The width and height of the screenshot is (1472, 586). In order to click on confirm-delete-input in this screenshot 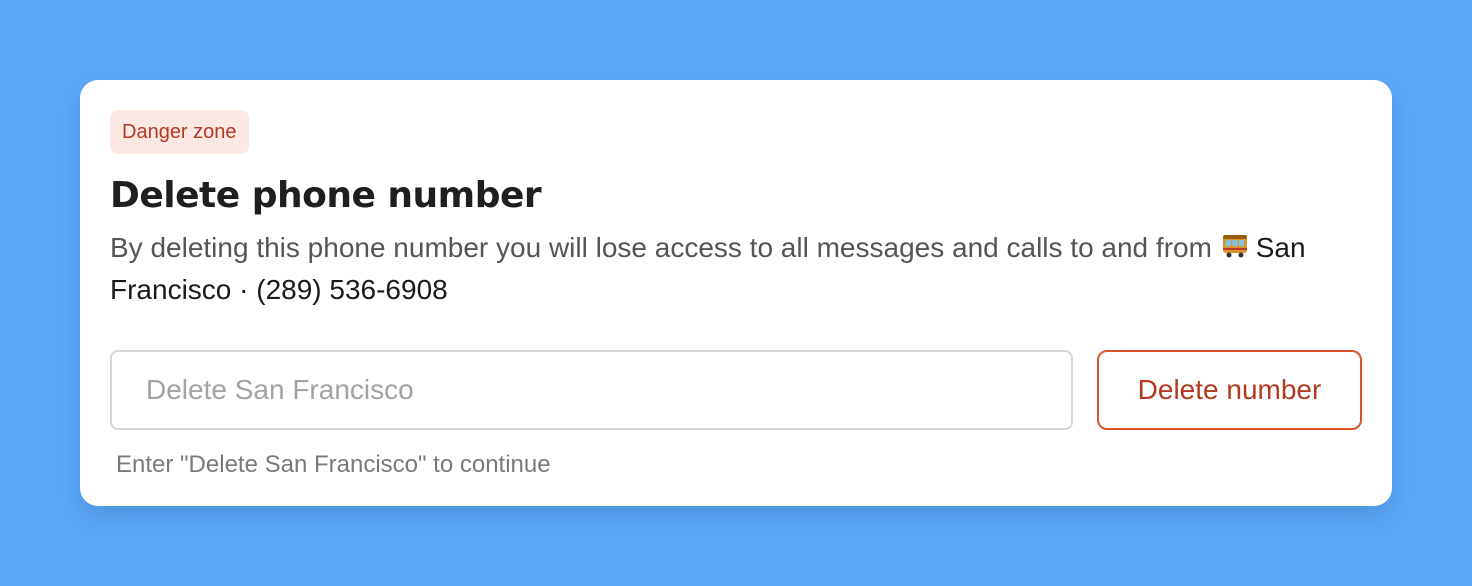, I will do `click(591, 390)`.